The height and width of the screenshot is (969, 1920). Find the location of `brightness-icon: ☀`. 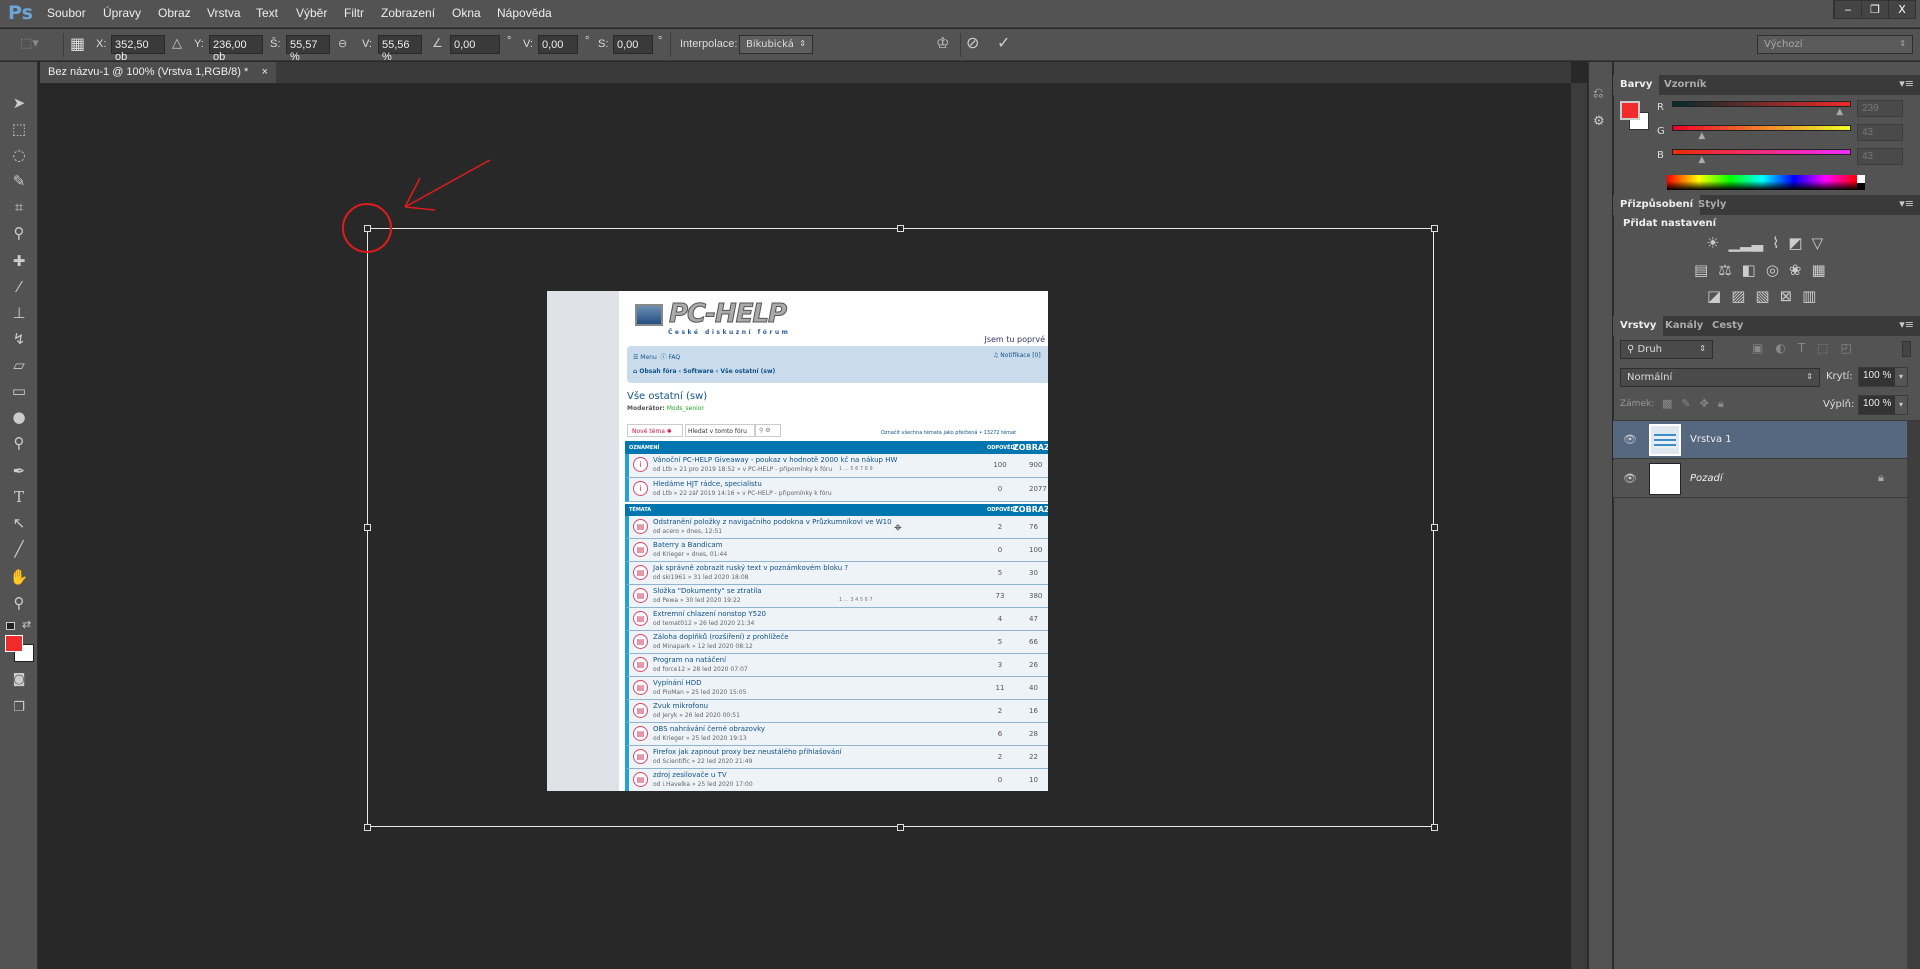

brightness-icon: ☀ is located at coordinates (1712, 243).